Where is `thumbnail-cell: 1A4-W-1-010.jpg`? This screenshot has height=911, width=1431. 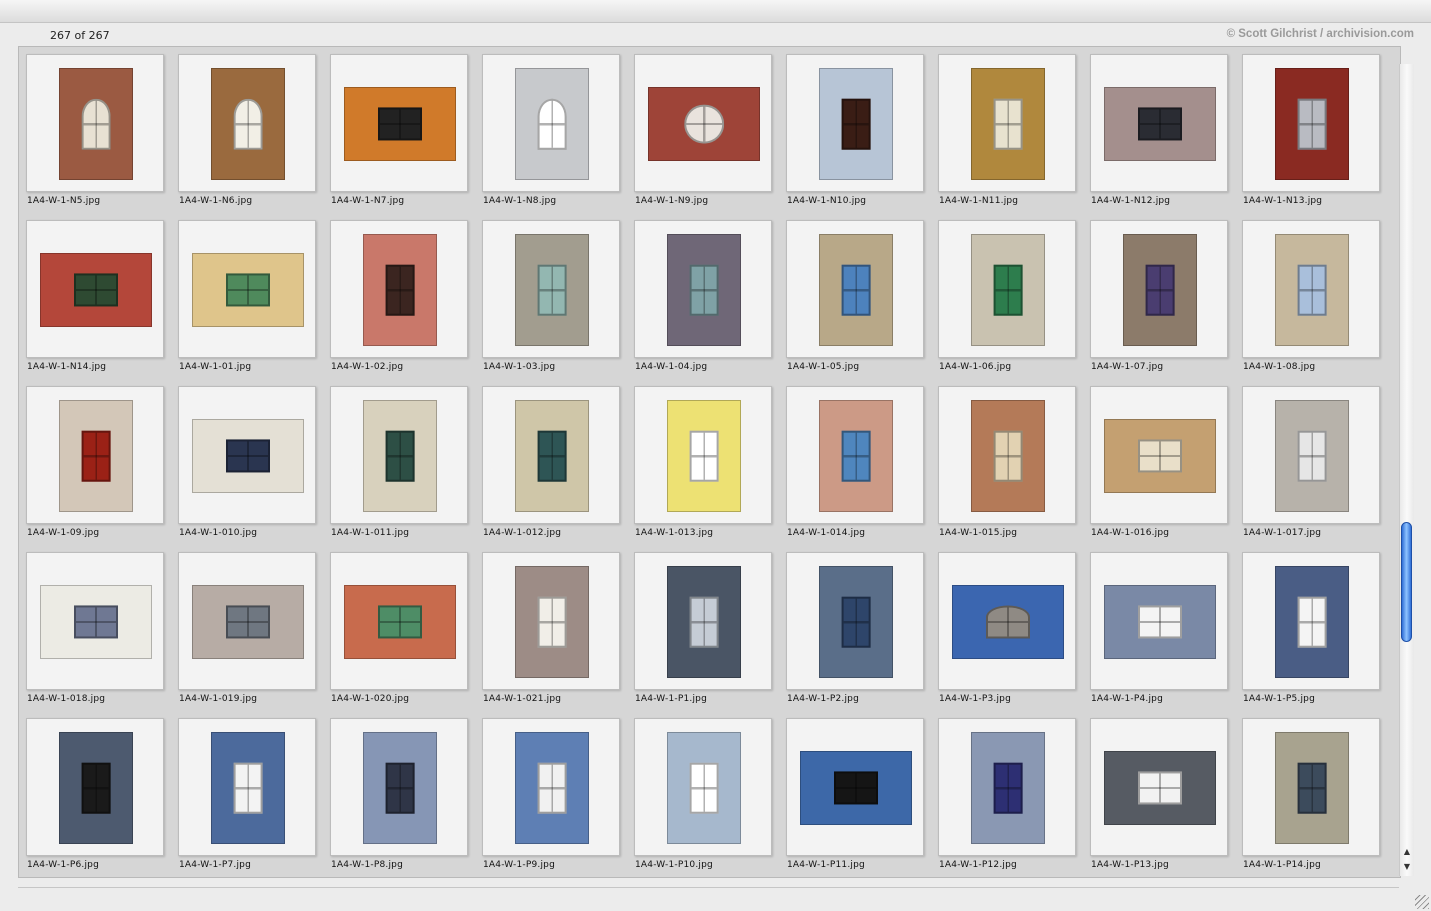 thumbnail-cell: 1A4-W-1-010.jpg is located at coordinates (254, 469).